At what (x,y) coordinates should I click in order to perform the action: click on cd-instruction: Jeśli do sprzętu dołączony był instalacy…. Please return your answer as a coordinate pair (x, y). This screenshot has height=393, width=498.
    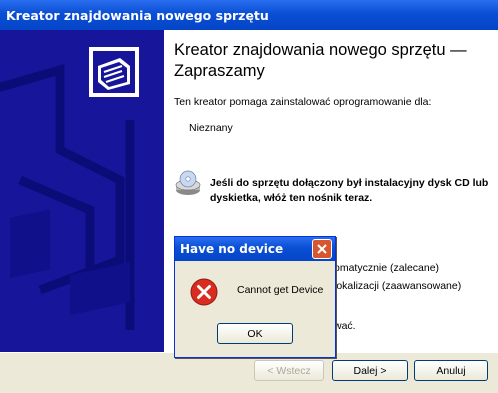
    Looking at the image, I should click on (349, 190).